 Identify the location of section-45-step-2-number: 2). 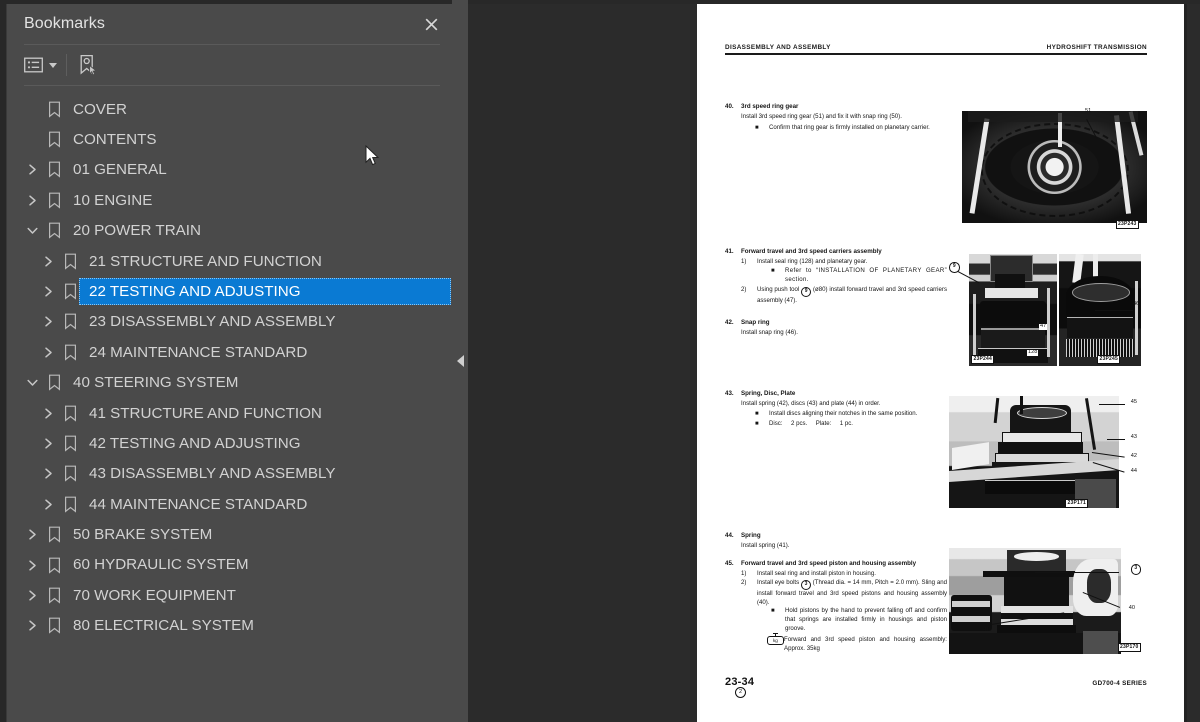
(744, 582).